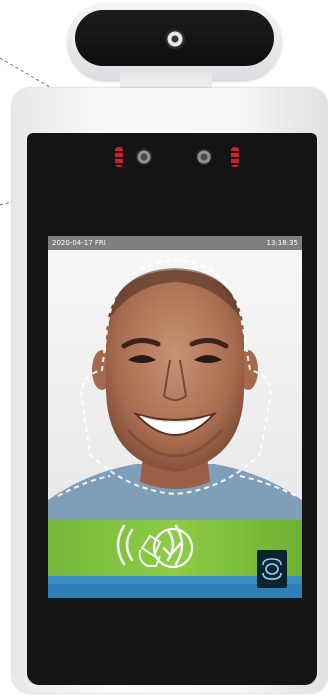 The width and height of the screenshot is (328, 696). Describe the element at coordinates (79, 243) in the screenshot. I see `status-date: 2020-04-17 FRI` at that location.